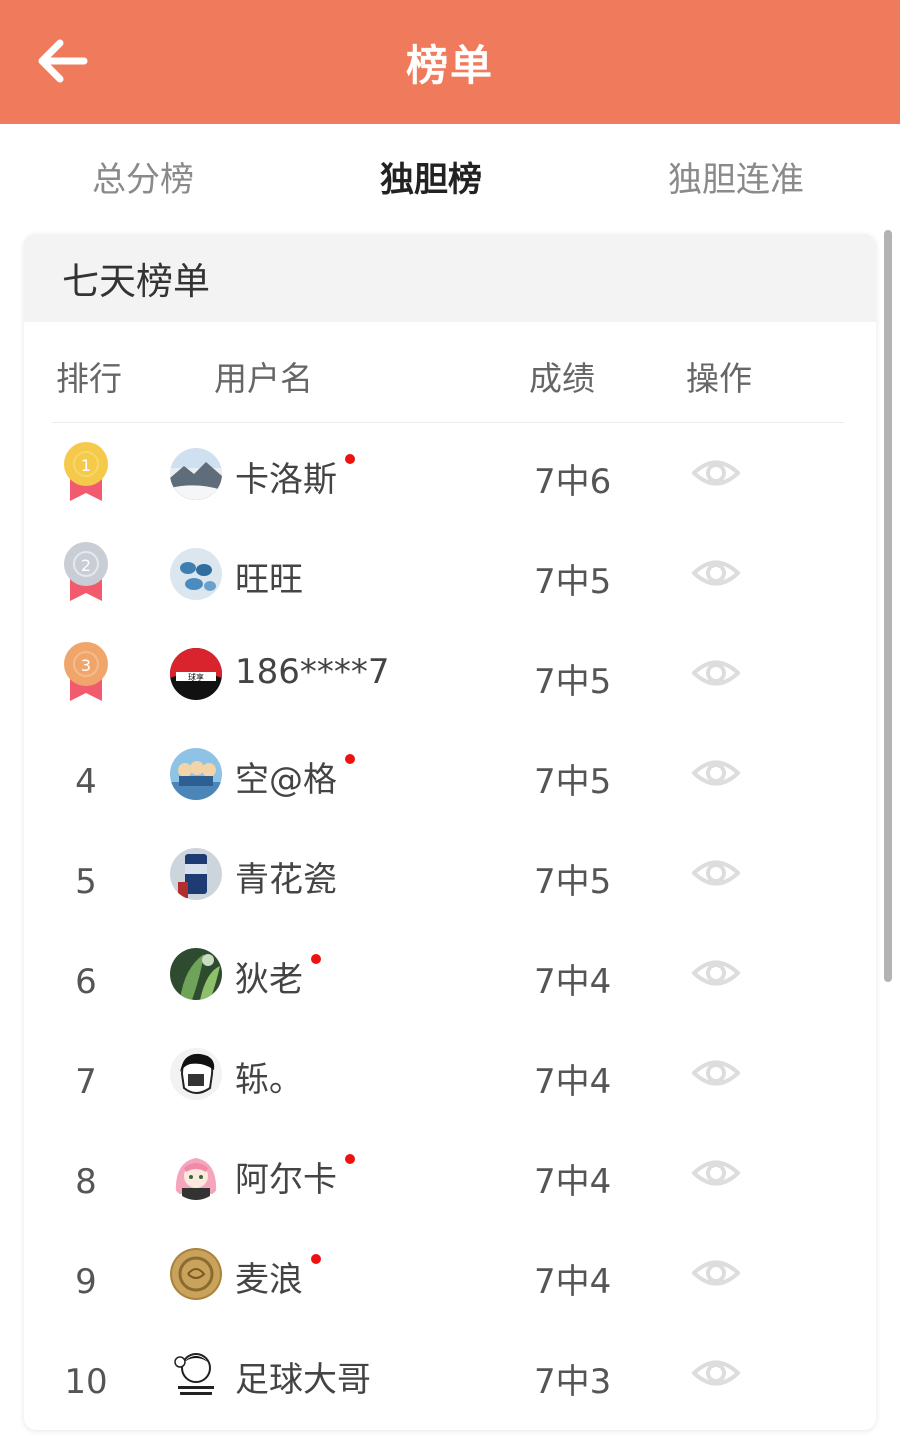  I want to click on avatar: 球享, so click(196, 674).